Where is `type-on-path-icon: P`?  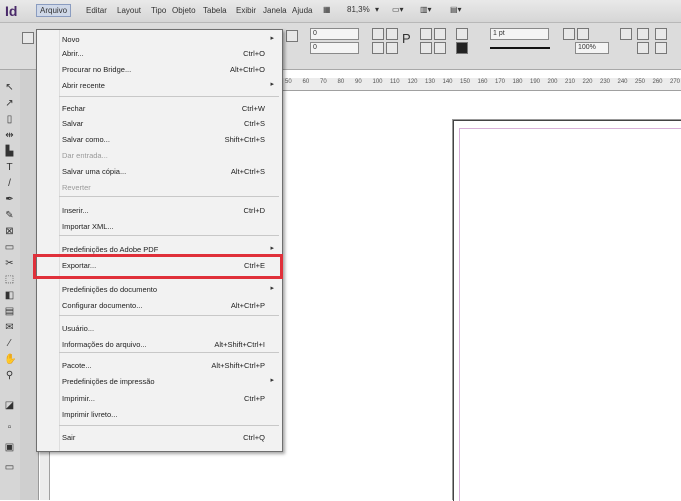 type-on-path-icon: P is located at coordinates (406, 38).